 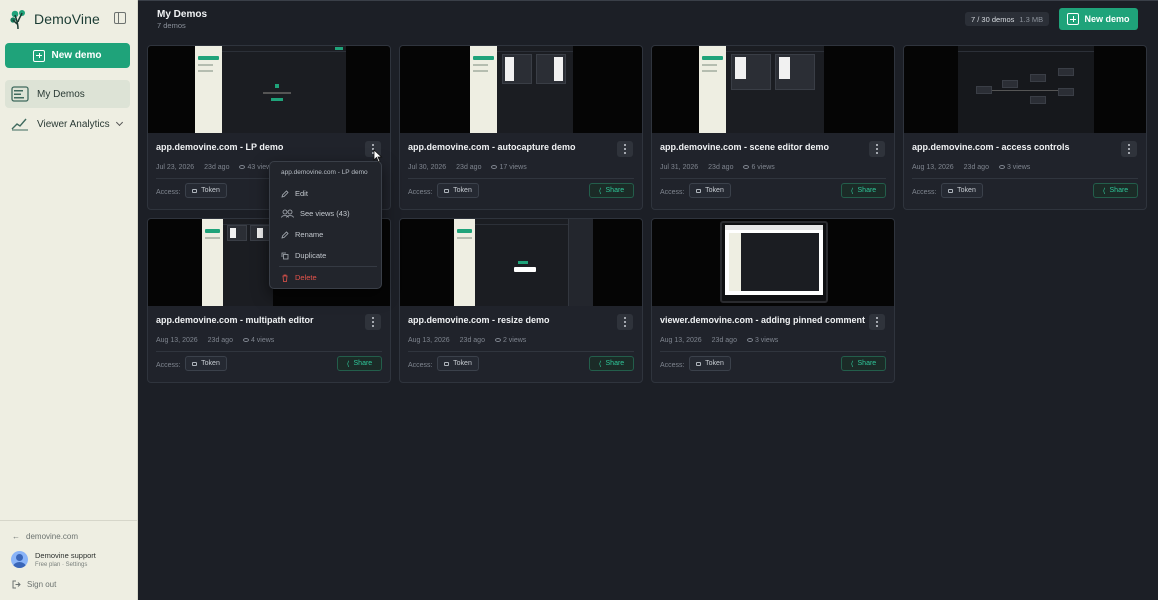 I want to click on sign-out-button: Sign out, so click(x=34, y=584).